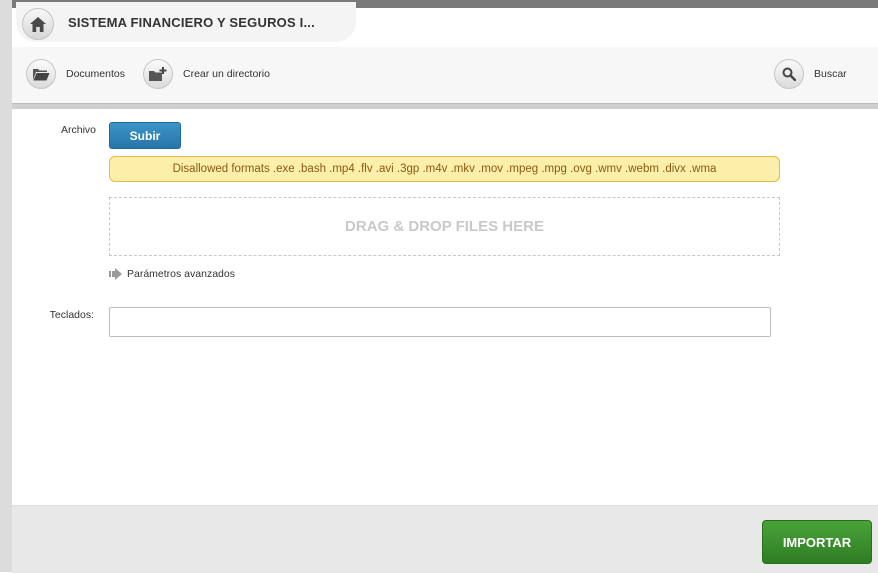  I want to click on create-directory-label: Crear un directorio, so click(226, 74).